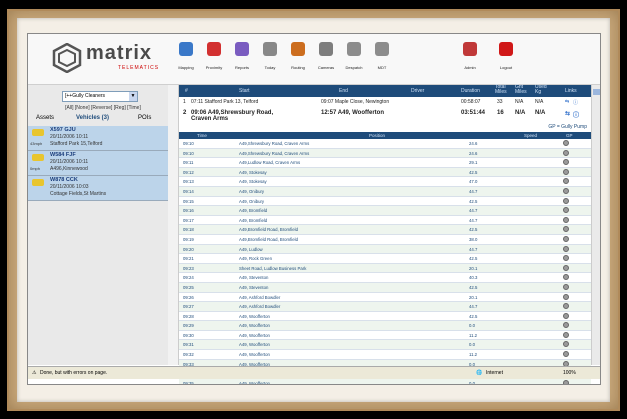 The height and width of the screenshot is (419, 627). What do you see at coordinates (385, 211) in the screenshot?
I see `table-row: 09:16 A49, Bromfield 44.7` at bounding box center [385, 211].